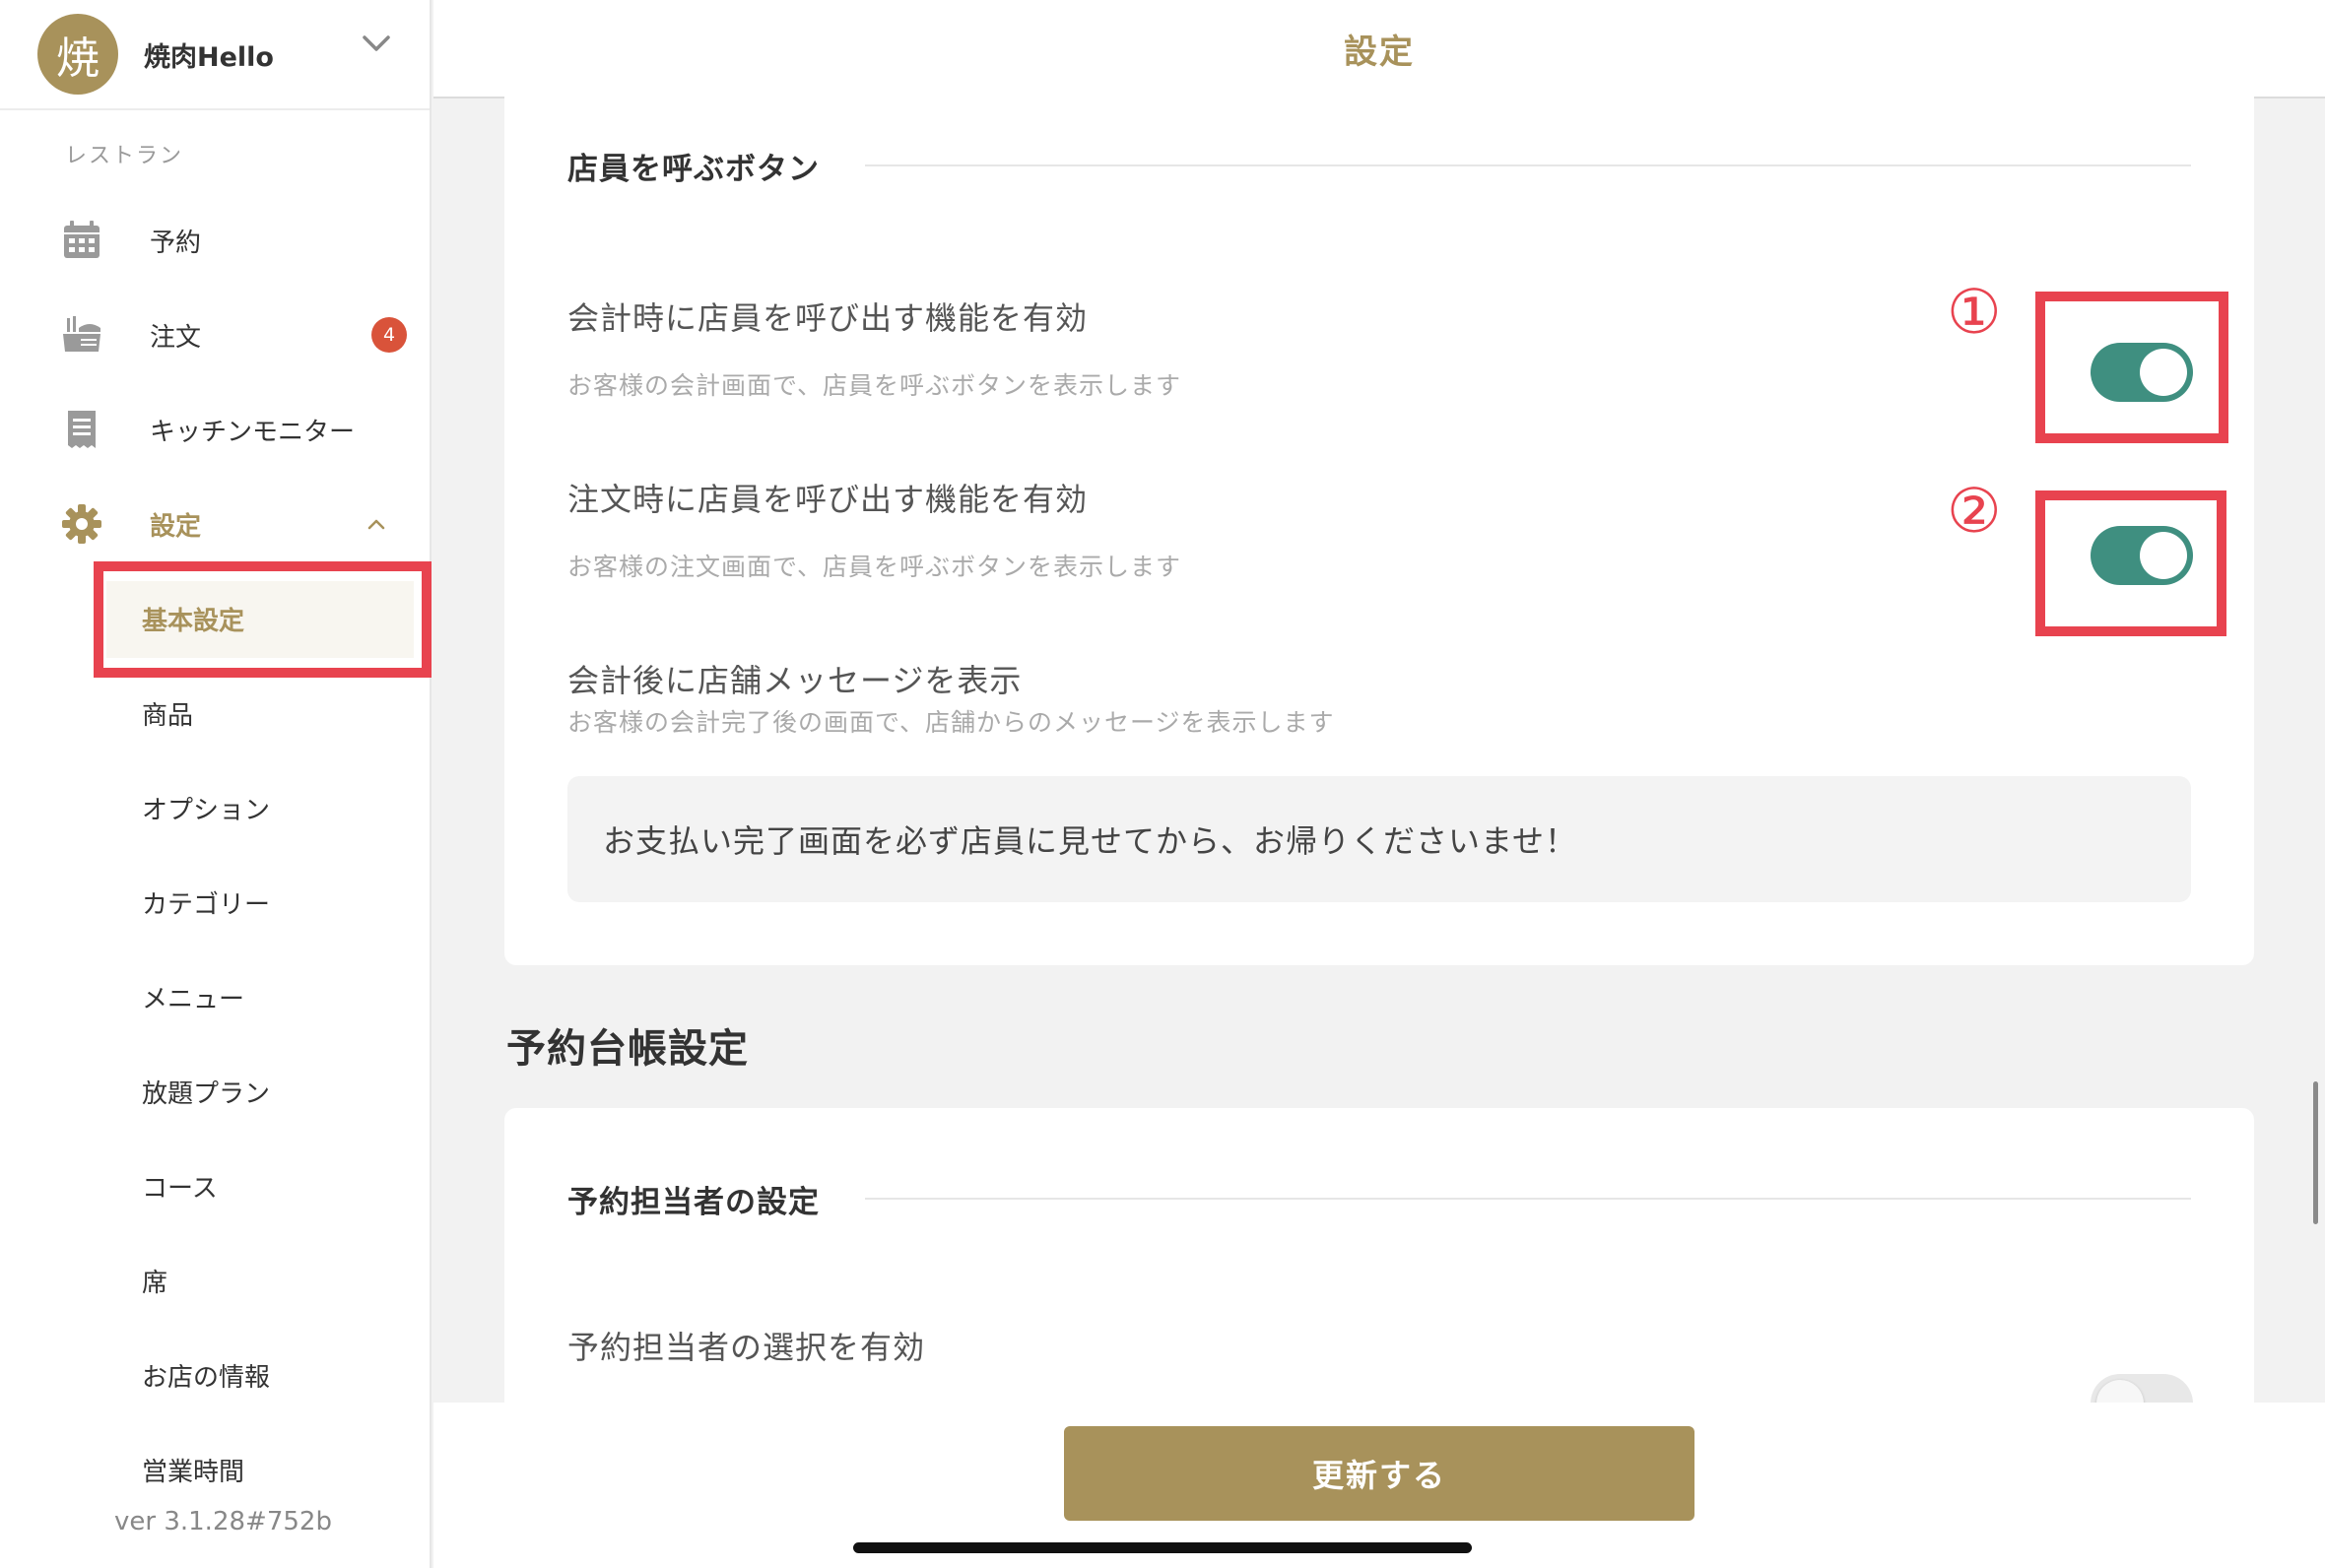  Describe the element at coordinates (207, 905) in the screenshot. I see `sidebar-subitem-label: カテゴリー` at that location.